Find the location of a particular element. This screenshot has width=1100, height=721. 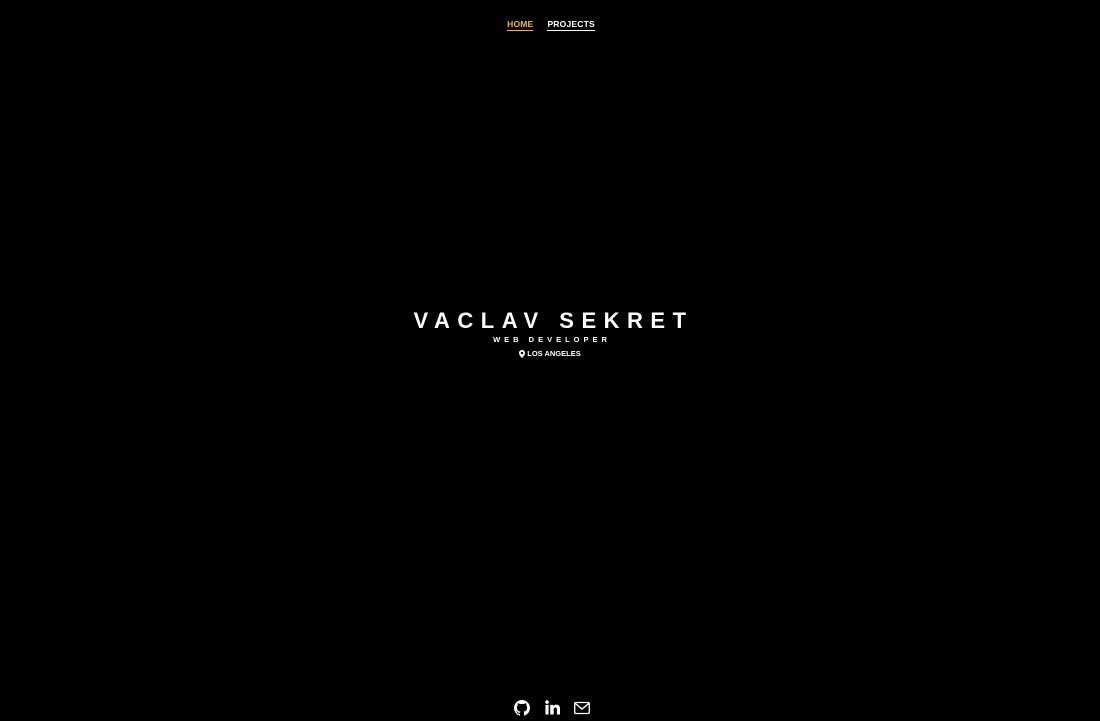

hero-location: LOS ANGELES is located at coordinates (550, 354).